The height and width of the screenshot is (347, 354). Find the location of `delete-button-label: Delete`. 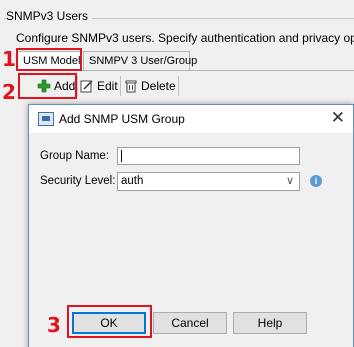

delete-button-label: Delete is located at coordinates (158, 86).